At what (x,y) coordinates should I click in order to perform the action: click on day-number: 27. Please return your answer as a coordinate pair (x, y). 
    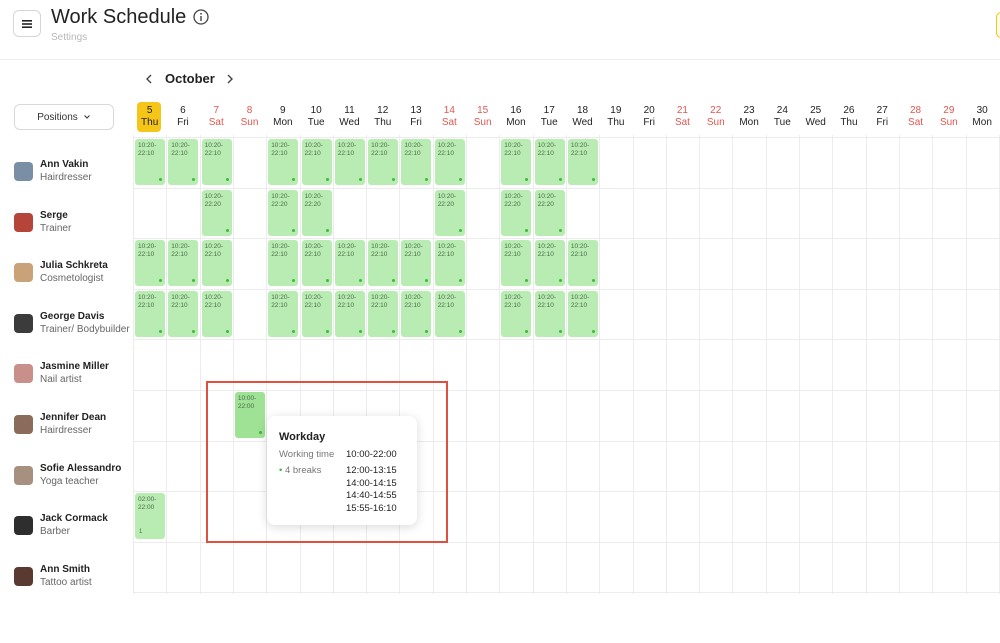
    Looking at the image, I should click on (882, 110).